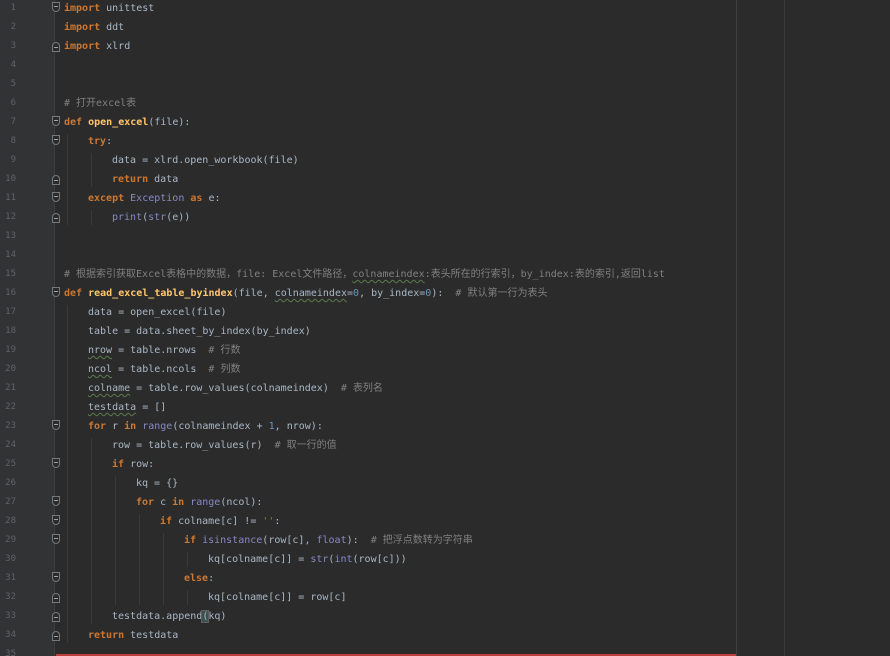  Describe the element at coordinates (163, 502) in the screenshot. I see `code-token: c` at that location.